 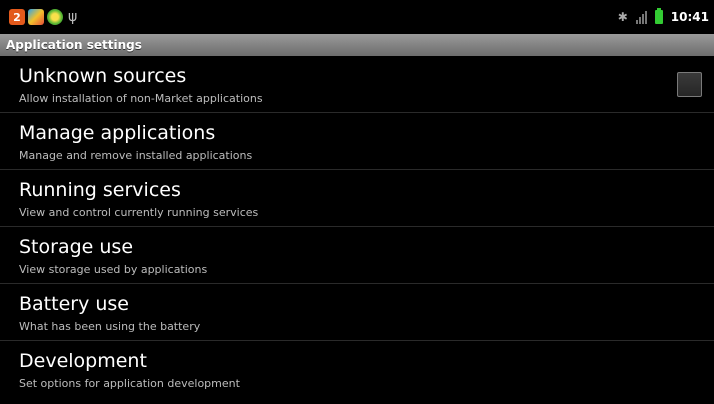 What do you see at coordinates (103, 76) in the screenshot?
I see `setting-title: Unknown sources` at bounding box center [103, 76].